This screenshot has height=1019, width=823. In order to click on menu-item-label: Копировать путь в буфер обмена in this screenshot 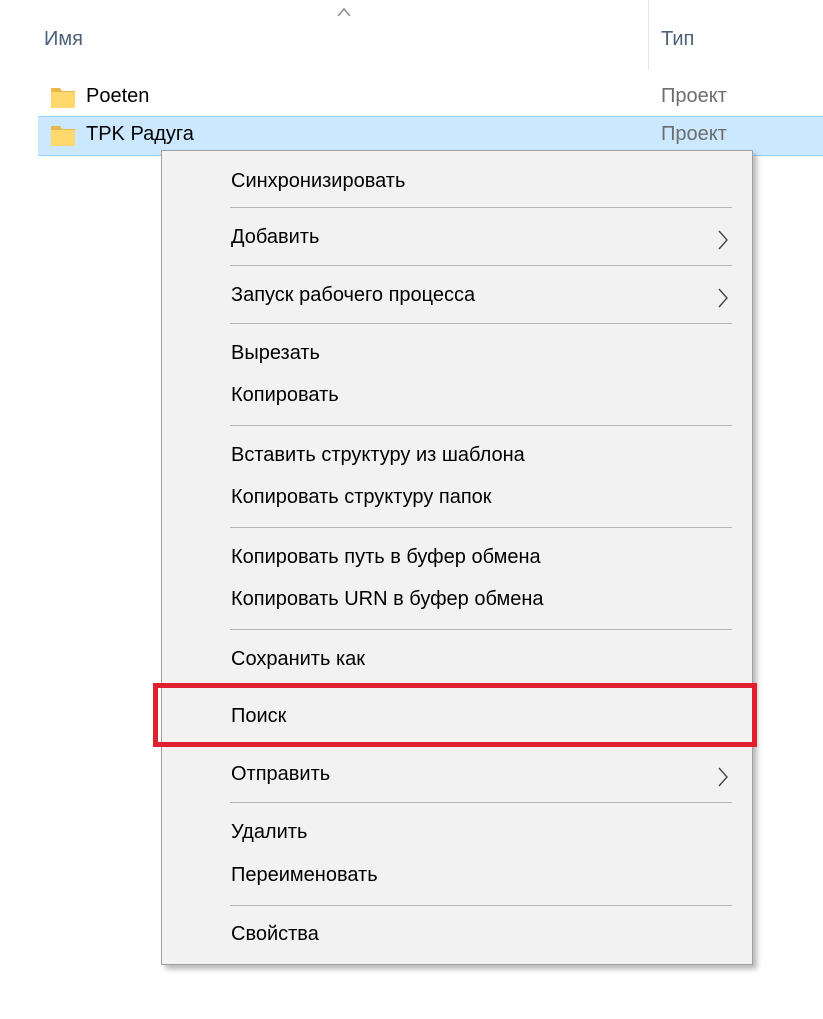, I will do `click(386, 557)`.